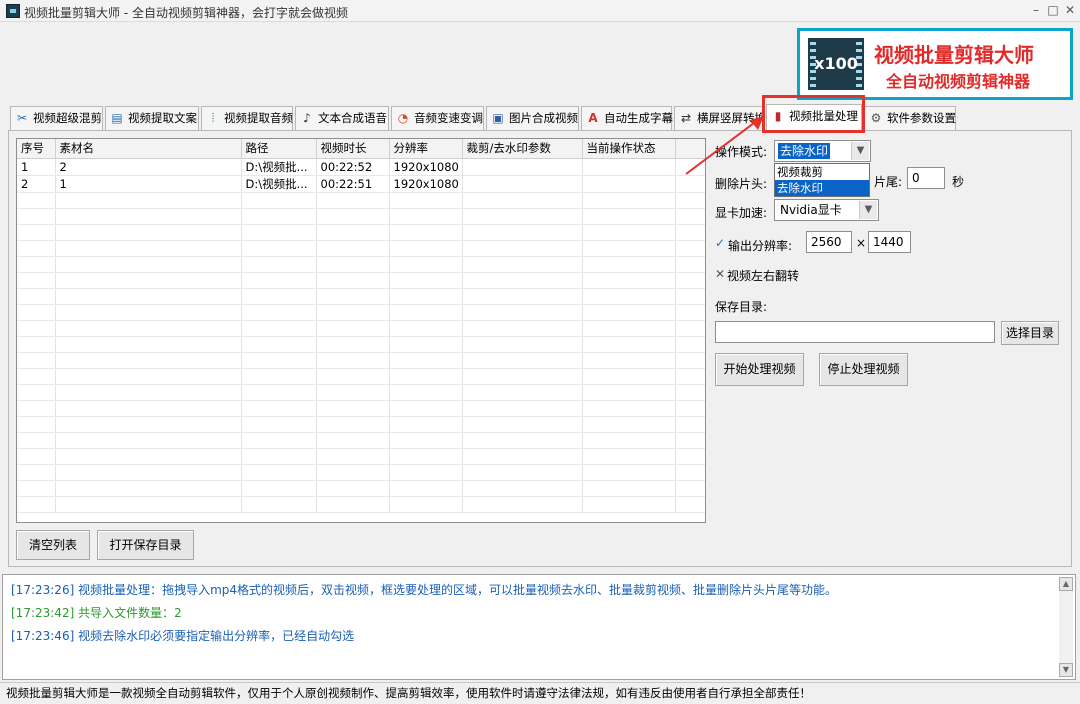  What do you see at coordinates (889, 242) in the screenshot?
I see `resolution-height-input: 1440` at bounding box center [889, 242].